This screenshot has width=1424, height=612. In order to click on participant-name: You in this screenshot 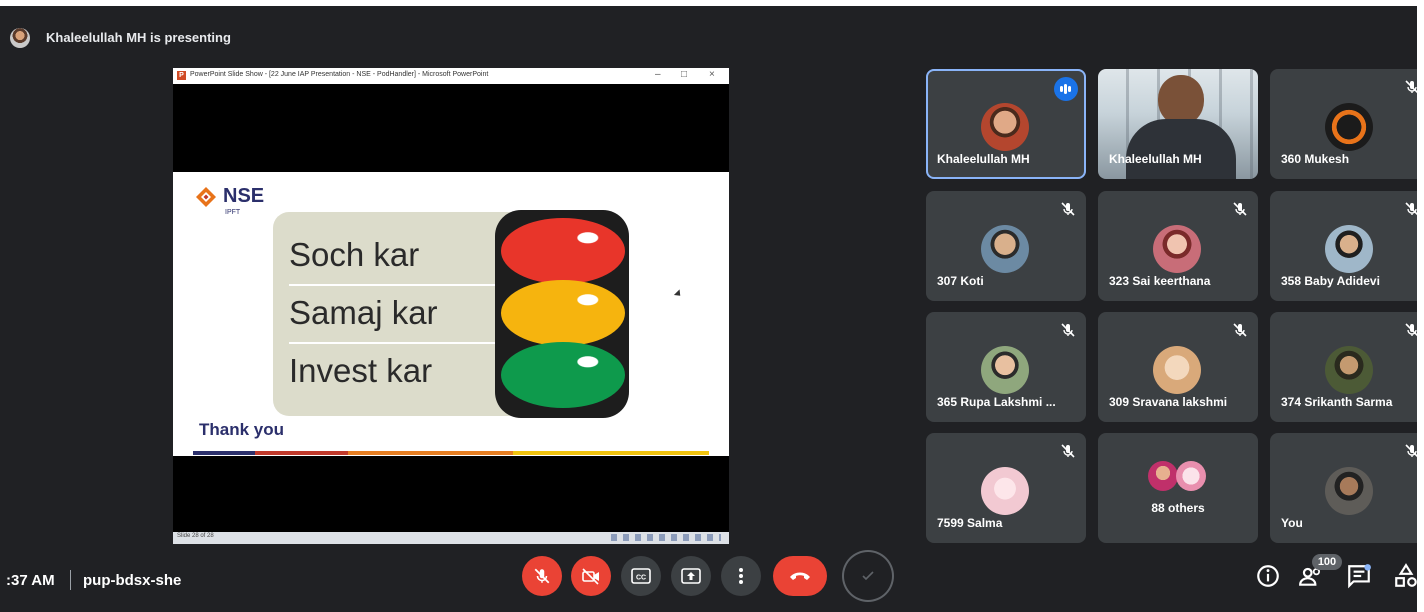, I will do `click(1292, 523)`.